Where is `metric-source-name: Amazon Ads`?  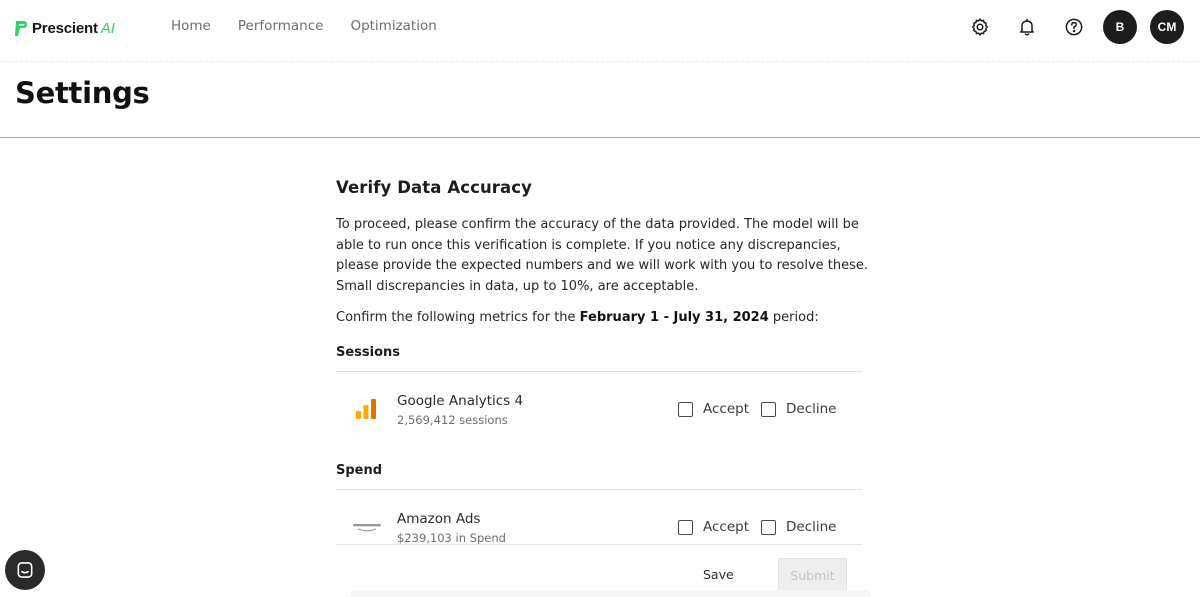 metric-source-name: Amazon Ads is located at coordinates (439, 519).